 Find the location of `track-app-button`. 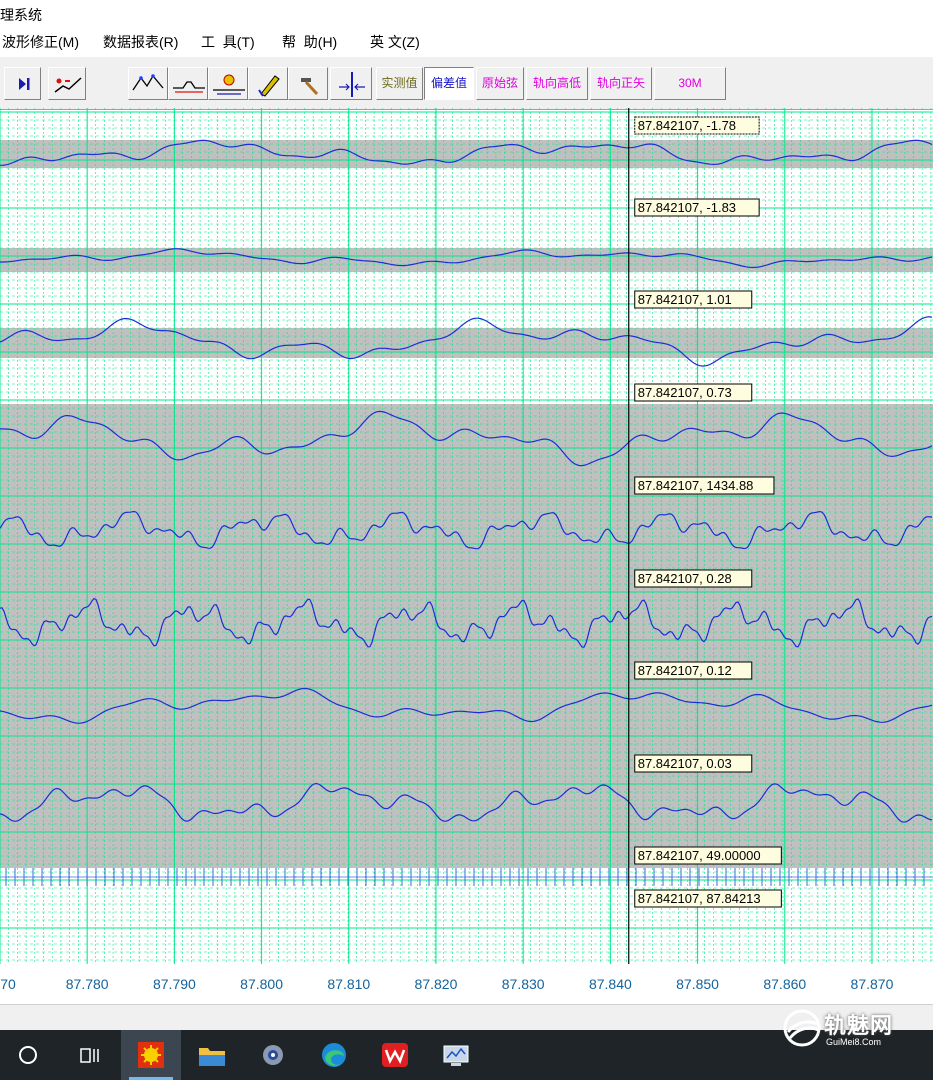

track-app-button is located at coordinates (151, 1055).